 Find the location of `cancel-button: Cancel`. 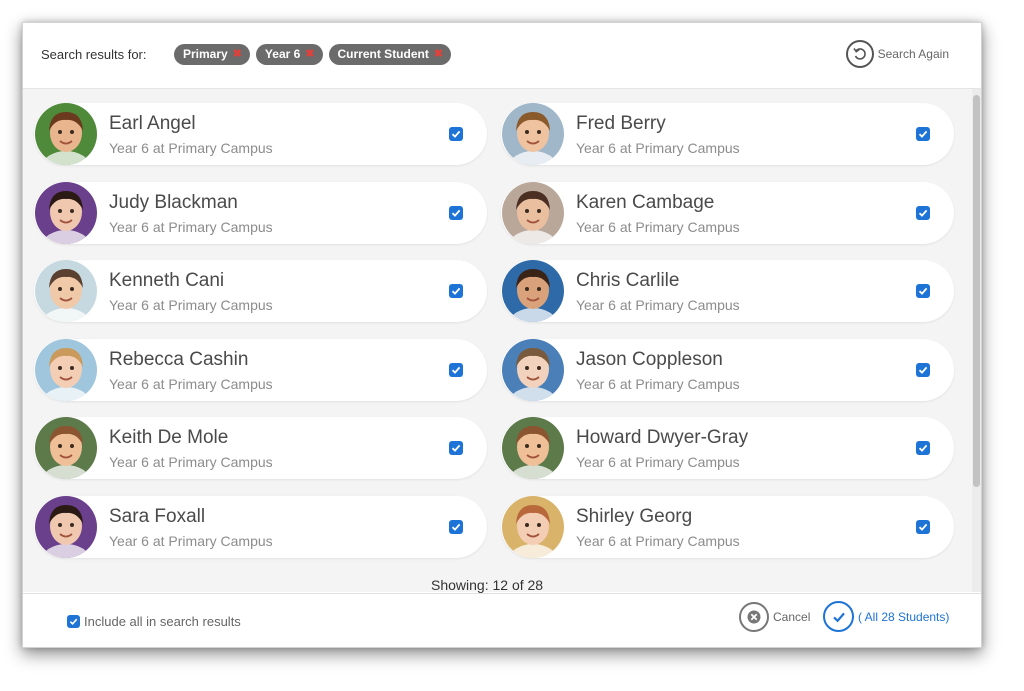

cancel-button: Cancel is located at coordinates (774, 617).